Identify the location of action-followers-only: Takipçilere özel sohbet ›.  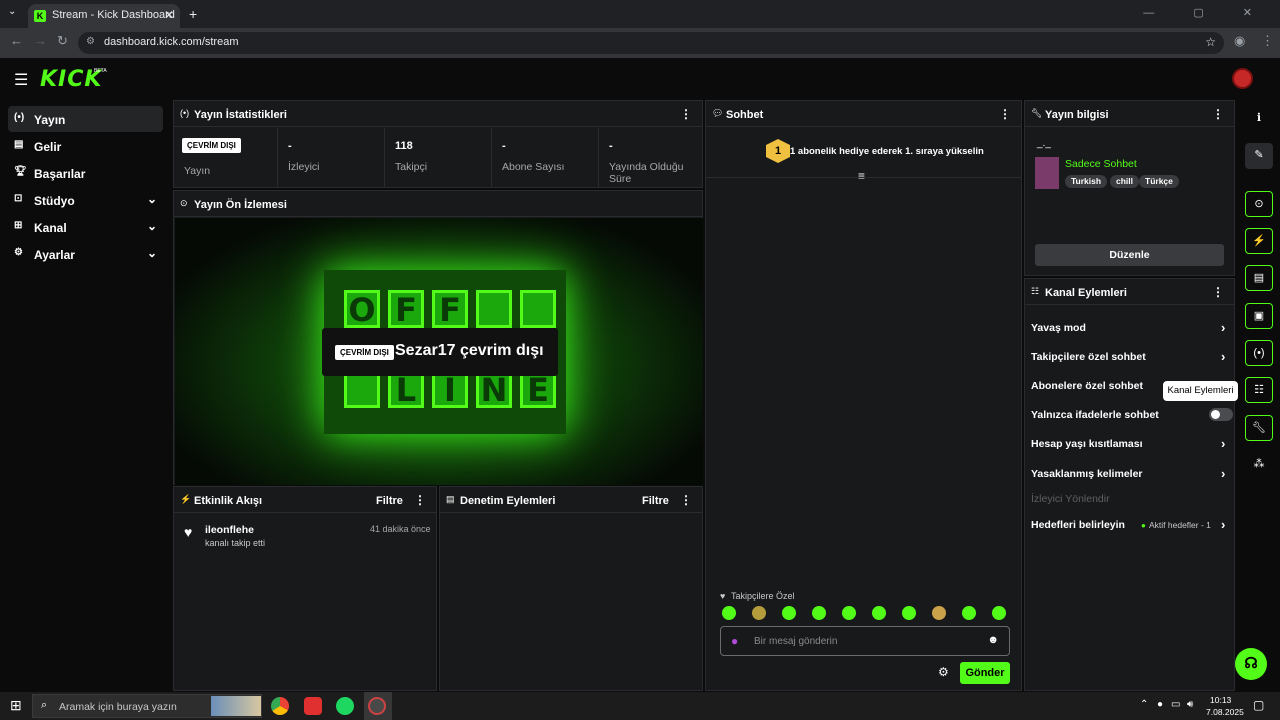
(1128, 356).